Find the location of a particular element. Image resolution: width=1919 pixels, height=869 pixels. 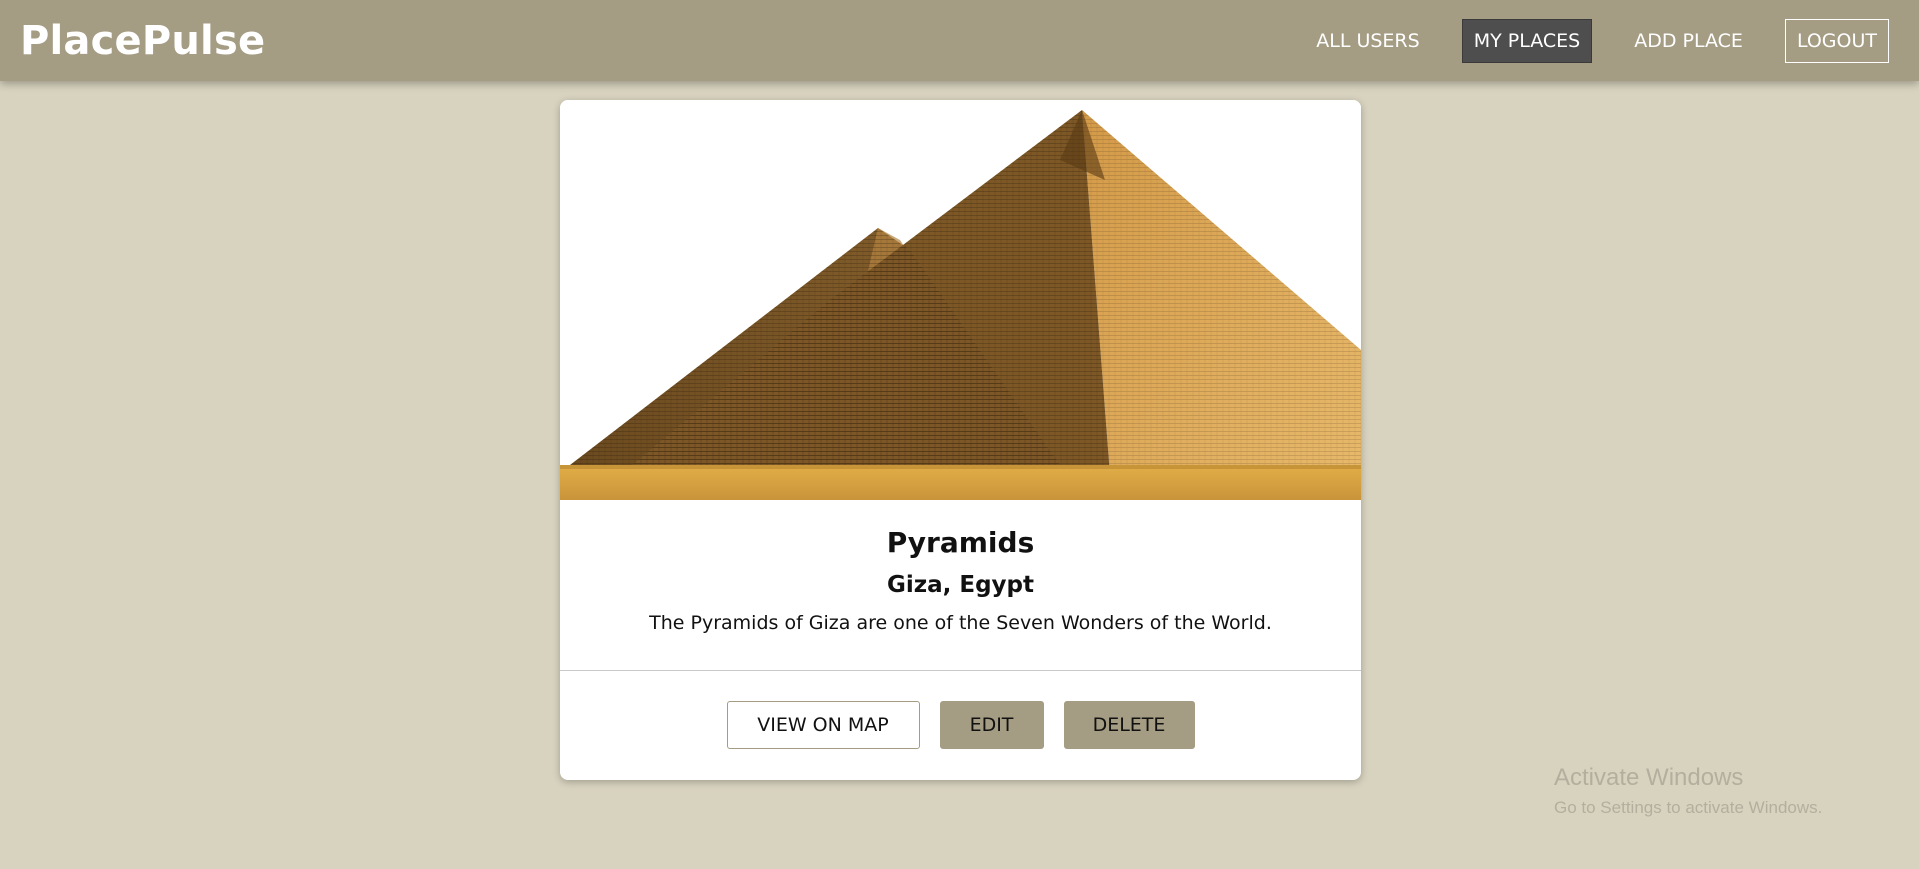

app-logo: PlacePulse is located at coordinates (142, 41).